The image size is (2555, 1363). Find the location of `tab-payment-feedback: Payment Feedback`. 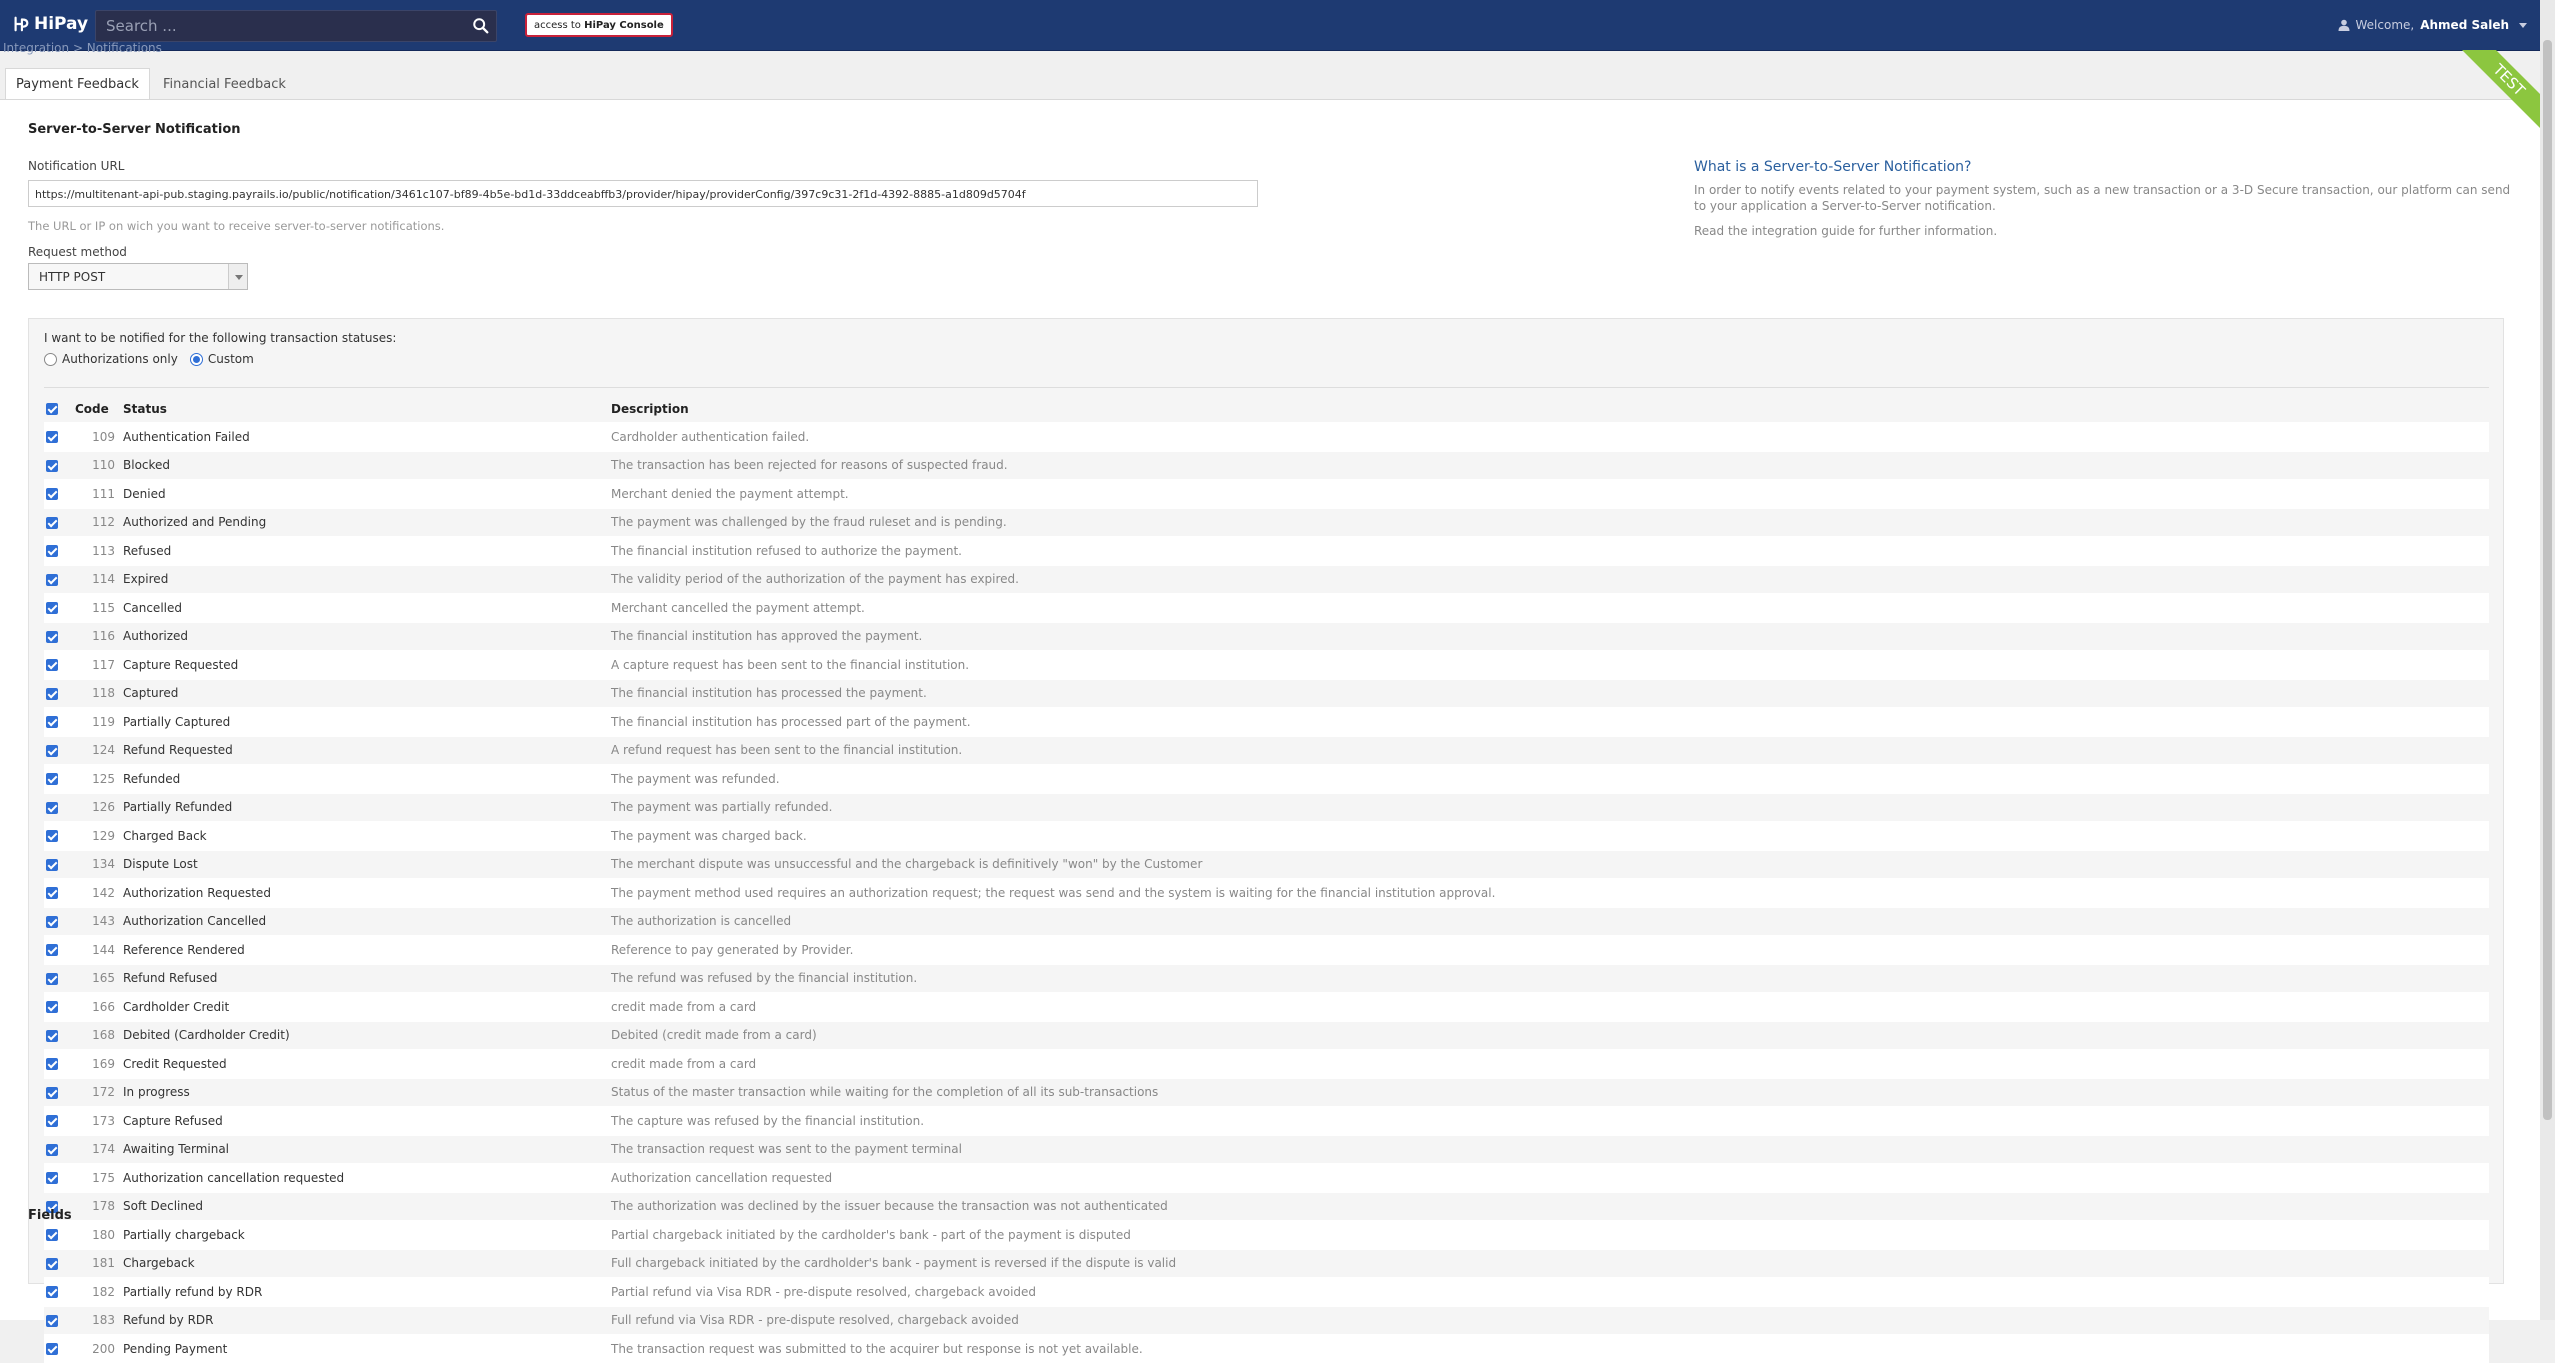

tab-payment-feedback: Payment Feedback is located at coordinates (77, 84).